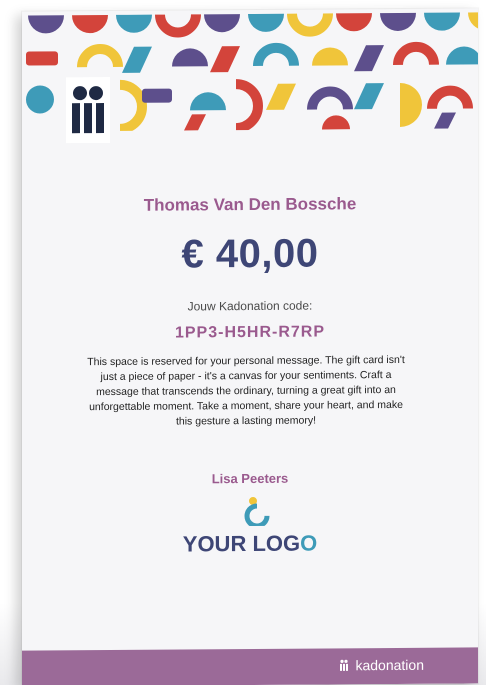 This screenshot has height=685, width=486. I want to click on your-logo-text: YOUR LOGO, so click(250, 543).